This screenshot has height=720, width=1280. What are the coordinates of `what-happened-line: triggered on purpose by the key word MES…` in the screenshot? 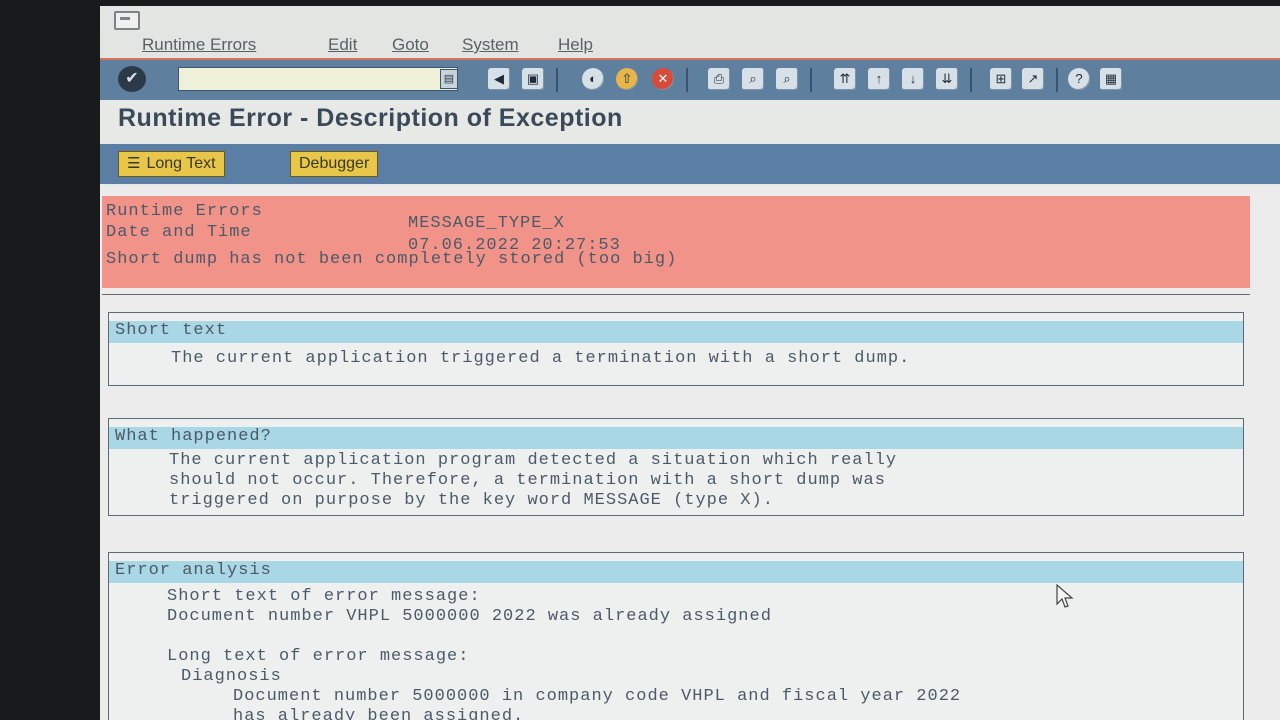 It's located at (471, 500).